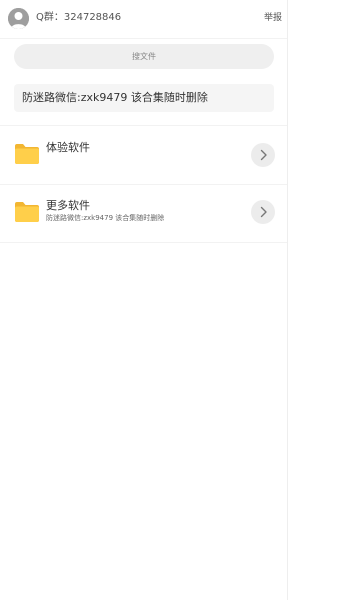  Describe the element at coordinates (143, 242) in the screenshot. I see `divider` at that location.